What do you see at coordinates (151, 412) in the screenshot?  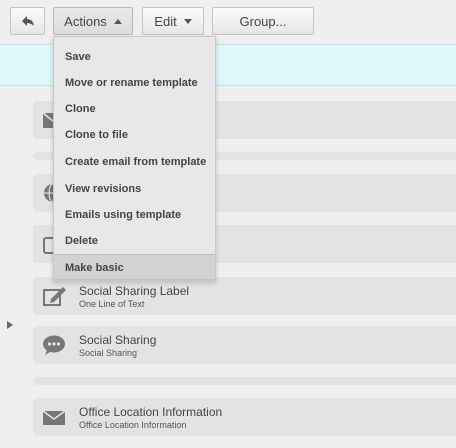 I see `module-title: Office Location Information` at bounding box center [151, 412].